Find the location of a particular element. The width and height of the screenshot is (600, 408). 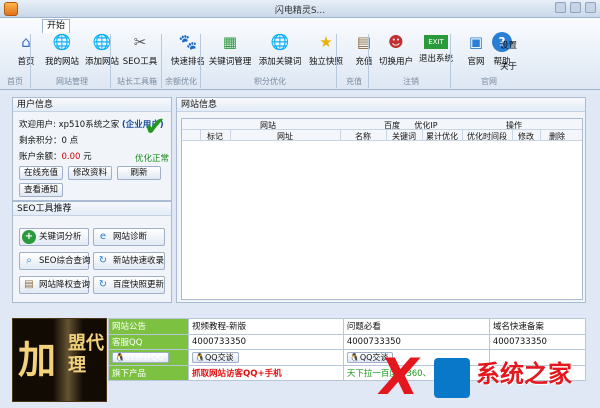

ribbon-group-label: 充值 is located at coordinates (354, 81).